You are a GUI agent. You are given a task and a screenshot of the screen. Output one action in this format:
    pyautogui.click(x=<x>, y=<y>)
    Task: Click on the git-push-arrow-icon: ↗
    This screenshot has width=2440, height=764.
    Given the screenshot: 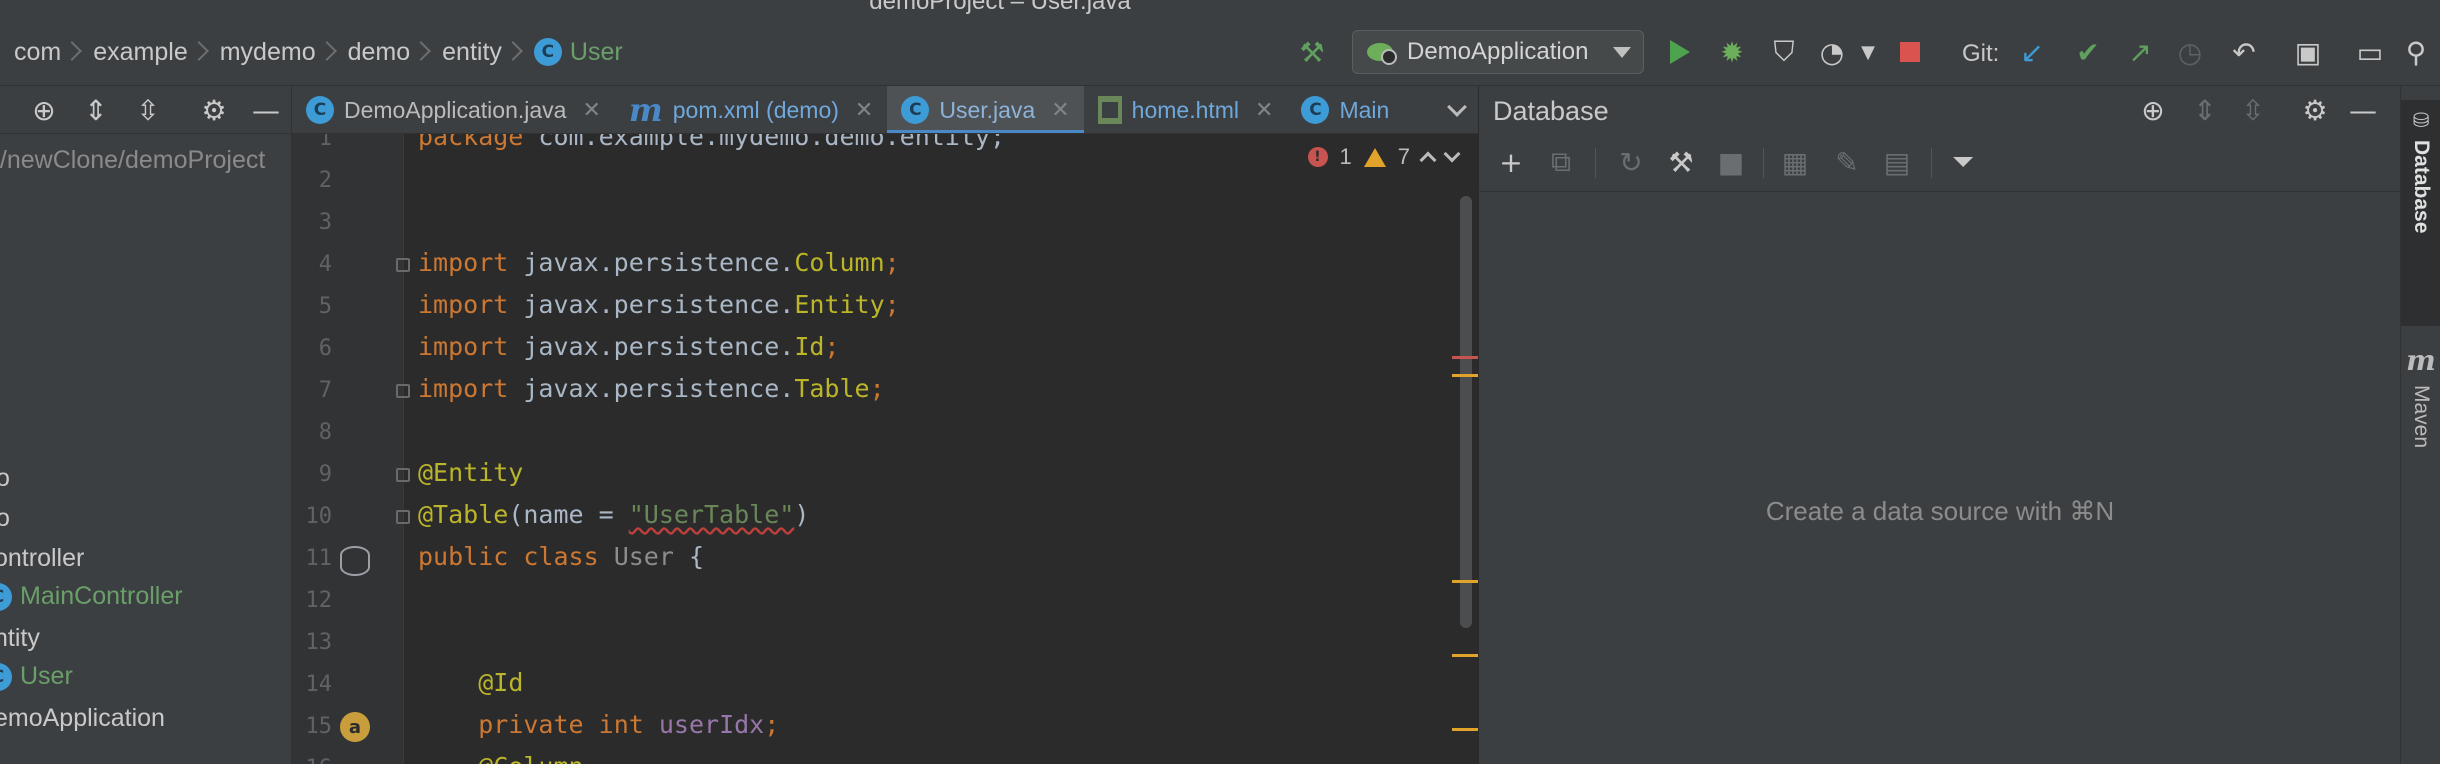 What is the action you would take?
    pyautogui.click(x=2140, y=52)
    